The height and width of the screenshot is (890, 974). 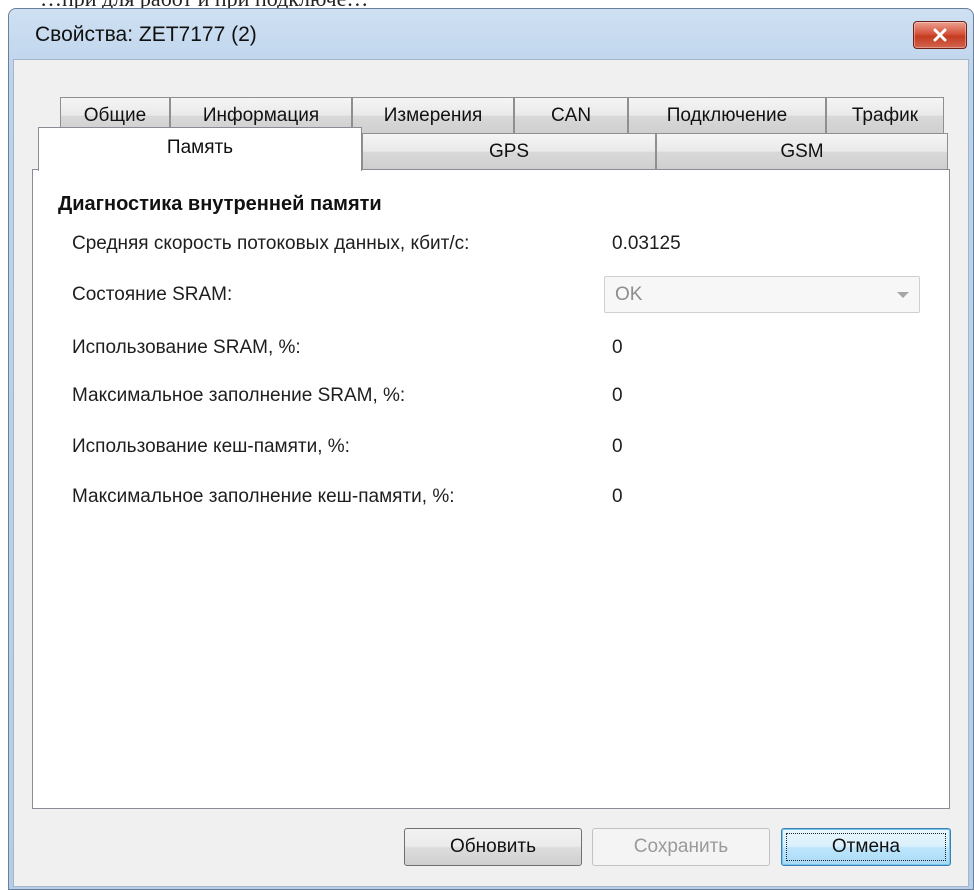 I want to click on memory-diagnostics-heading: Диагностика внутренней памяти, so click(x=220, y=204).